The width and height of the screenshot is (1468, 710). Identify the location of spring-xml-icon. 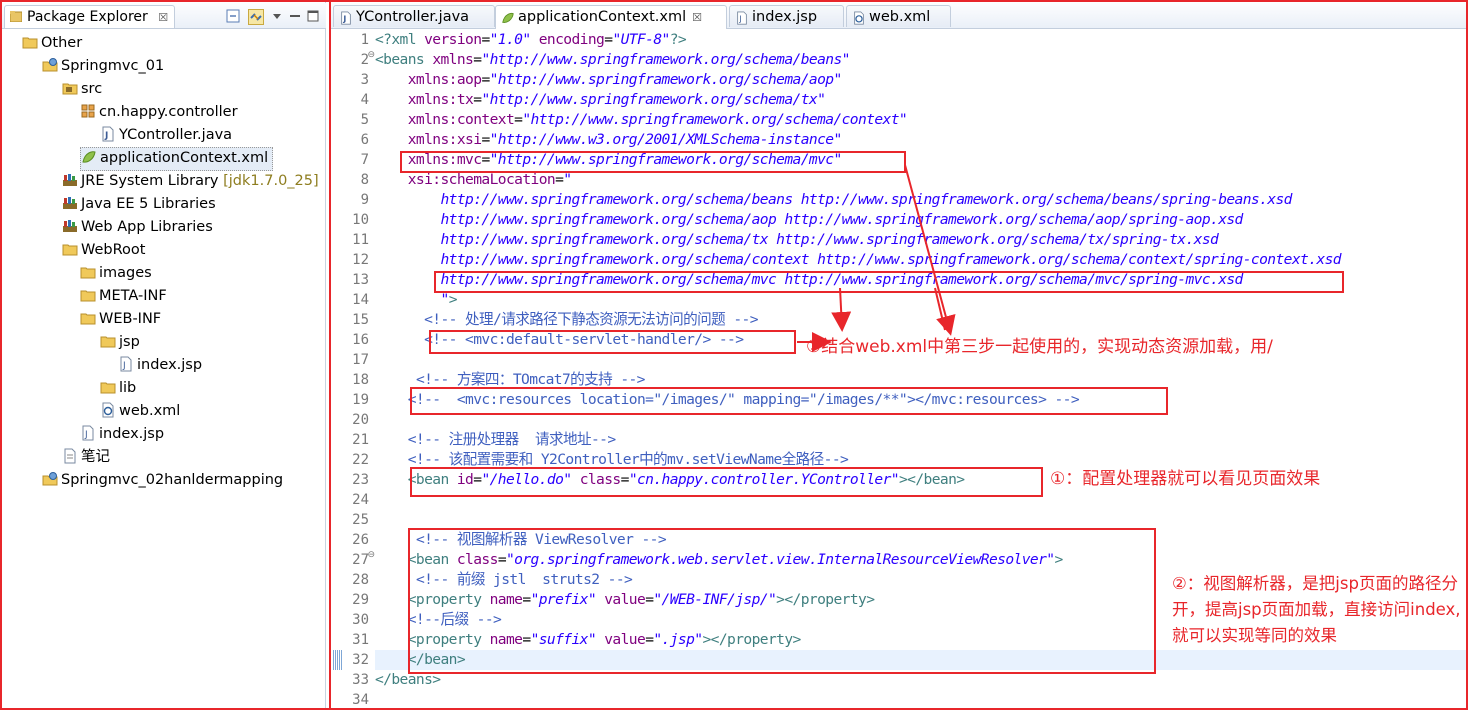
(508, 17).